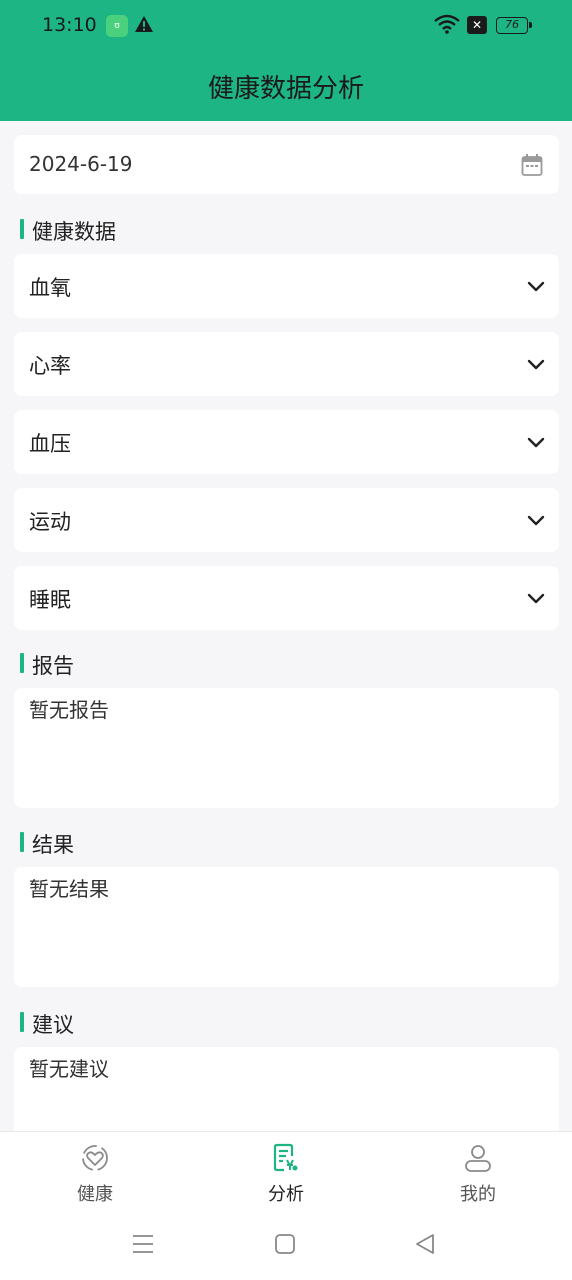 This screenshot has height=1280, width=572. What do you see at coordinates (286, 26) in the screenshot?
I see `status-bar: 13:10 ʊ ✕ 76` at bounding box center [286, 26].